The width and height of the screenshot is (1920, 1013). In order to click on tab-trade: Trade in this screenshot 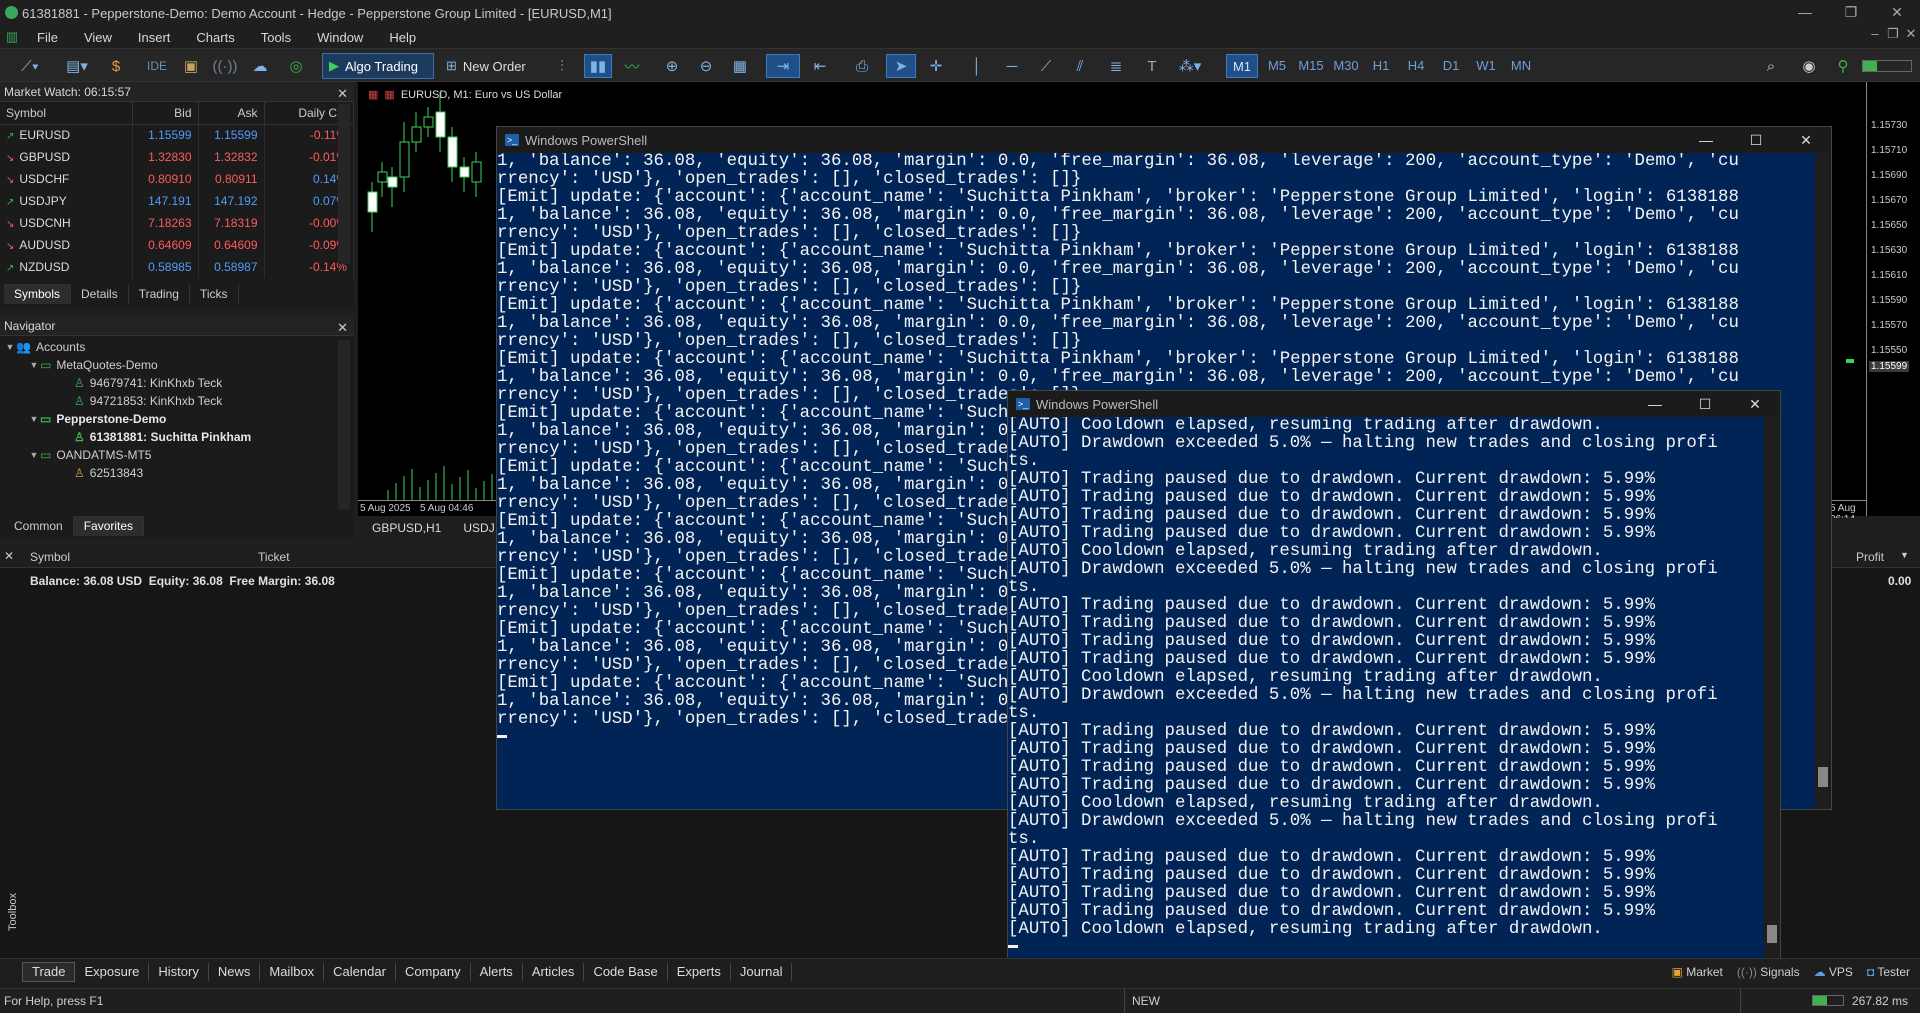, I will do `click(49, 971)`.